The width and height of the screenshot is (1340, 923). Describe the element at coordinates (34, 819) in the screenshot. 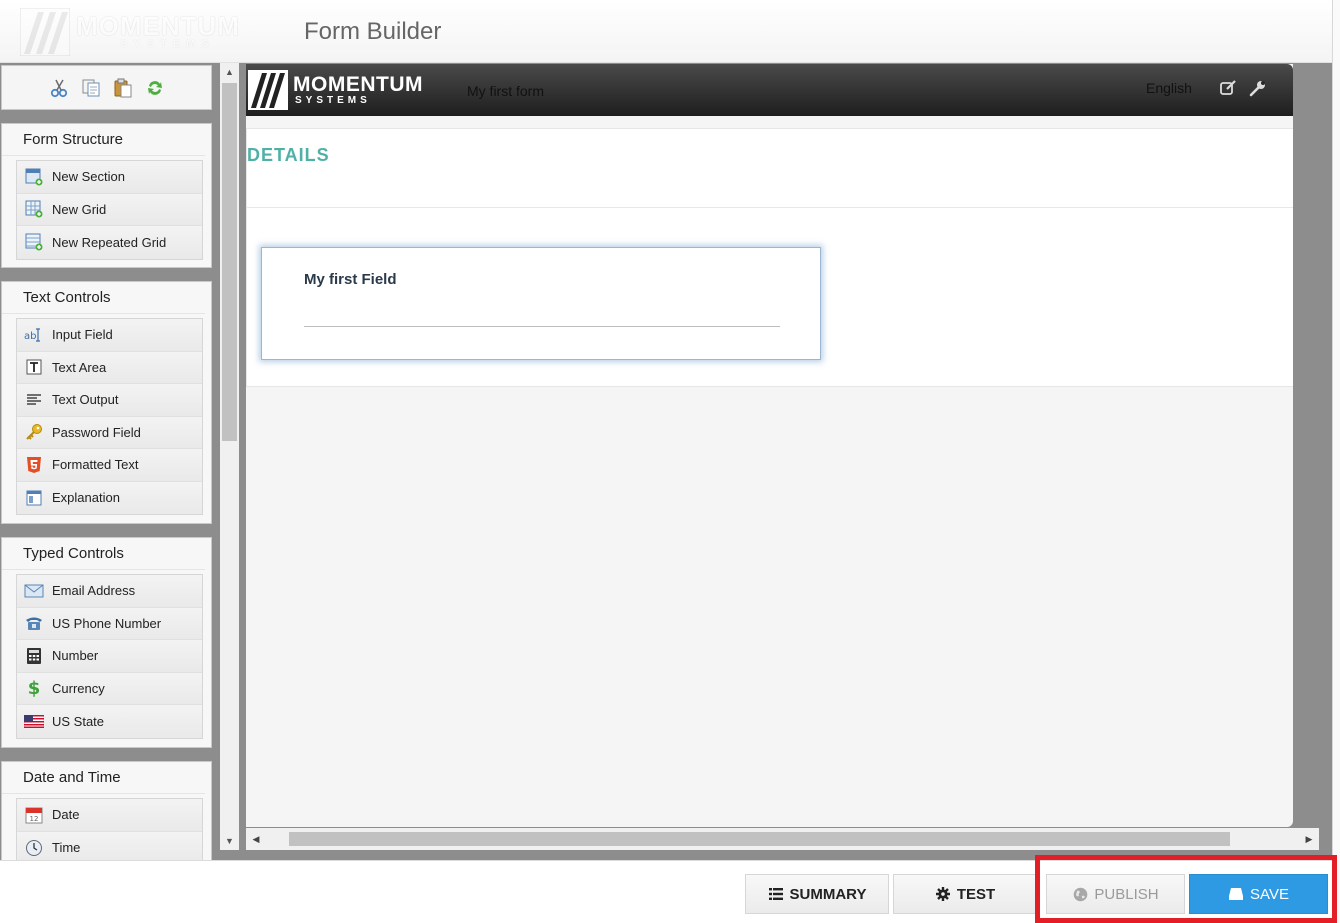

I see `calendar-day: 12` at that location.